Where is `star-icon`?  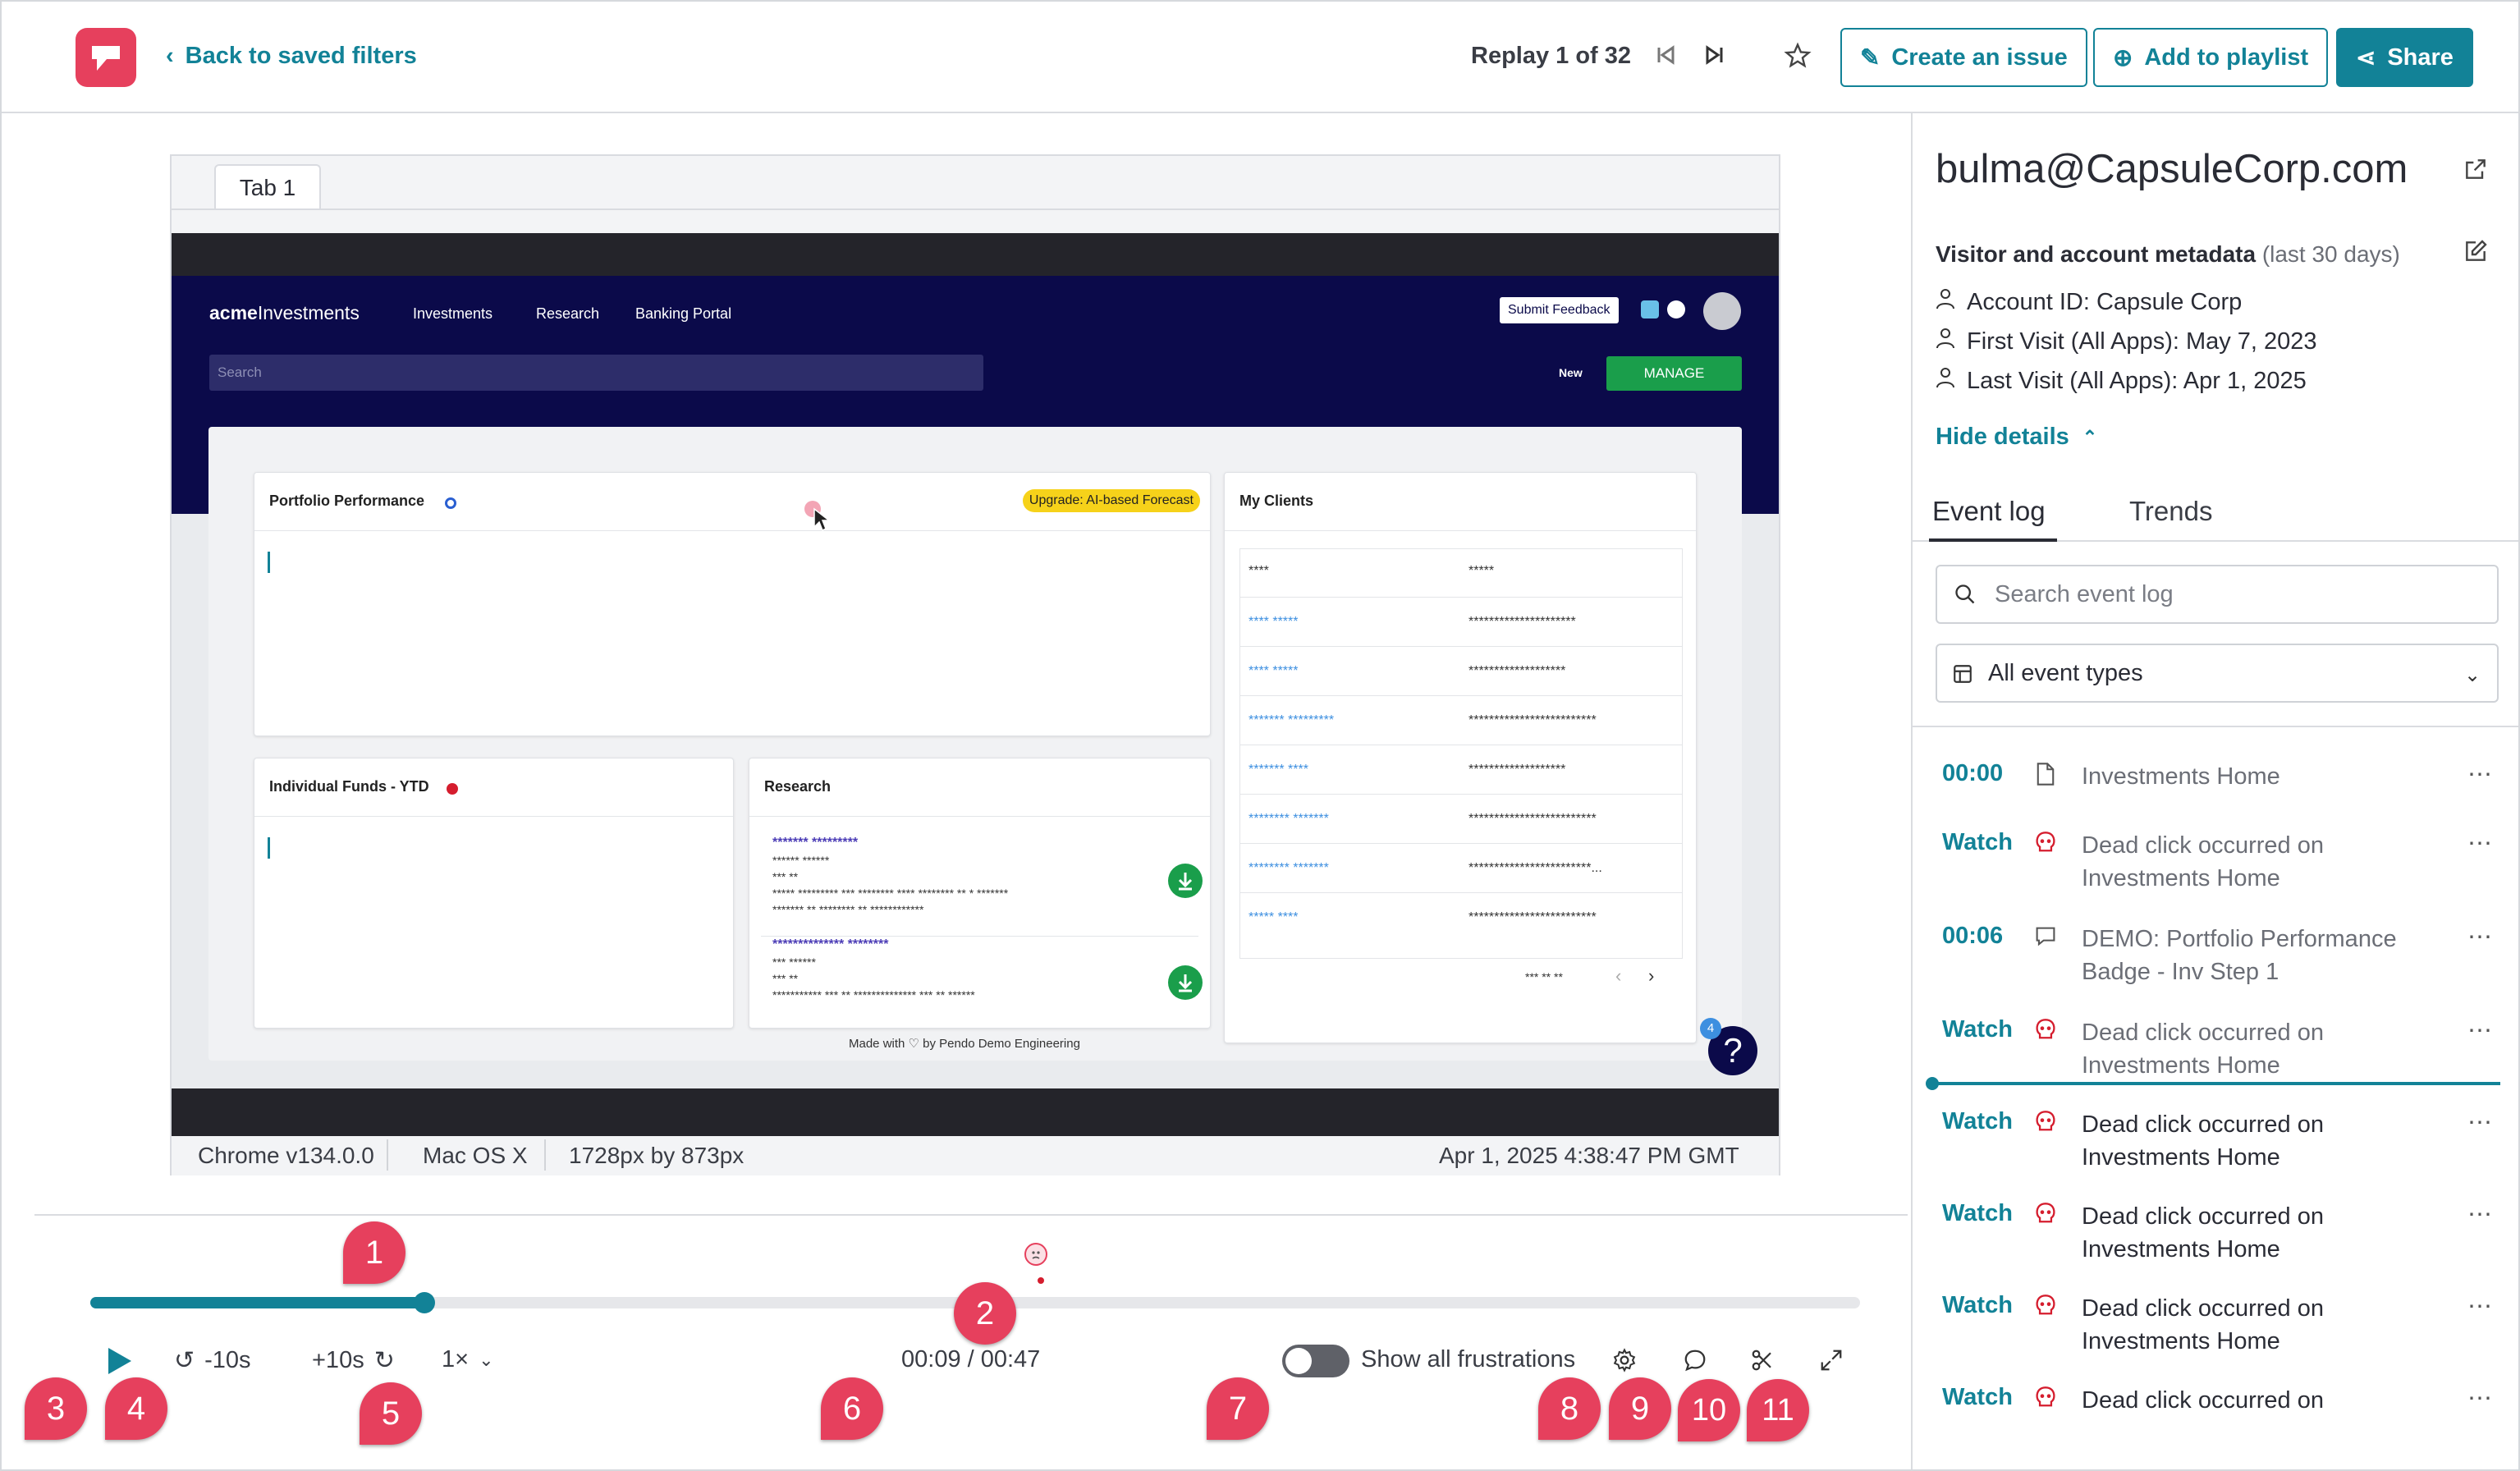 star-icon is located at coordinates (1797, 56).